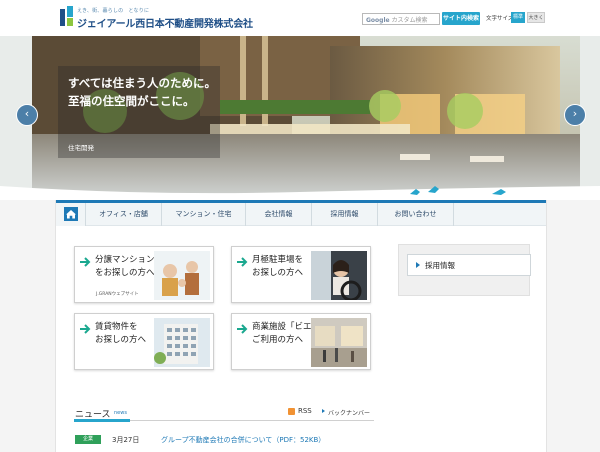 The height and width of the screenshot is (452, 600). What do you see at coordinates (182, 342) in the screenshot?
I see `apartment-photo-image` at bounding box center [182, 342].